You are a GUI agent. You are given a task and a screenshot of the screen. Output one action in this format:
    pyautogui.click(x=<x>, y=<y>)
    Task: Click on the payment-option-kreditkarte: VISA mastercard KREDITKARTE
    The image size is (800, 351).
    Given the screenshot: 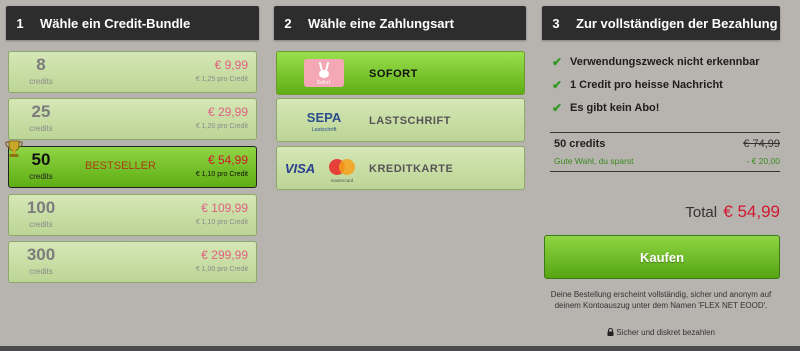 What is the action you would take?
    pyautogui.click(x=400, y=168)
    